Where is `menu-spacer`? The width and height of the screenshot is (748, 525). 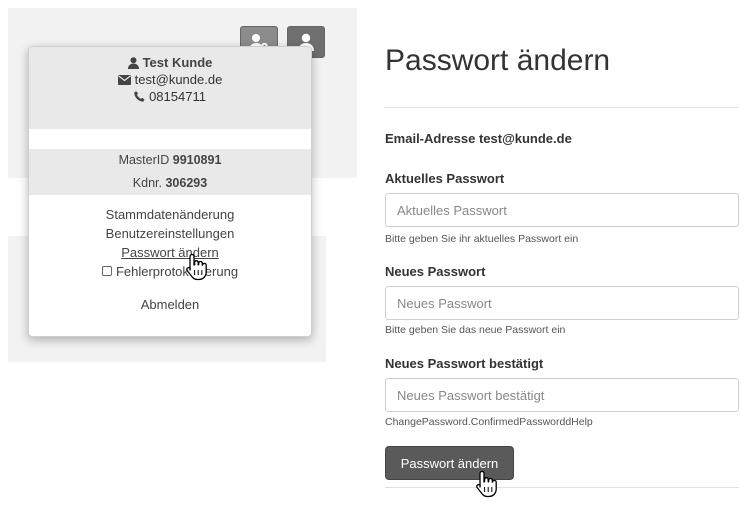
menu-spacer is located at coordinates (170, 139).